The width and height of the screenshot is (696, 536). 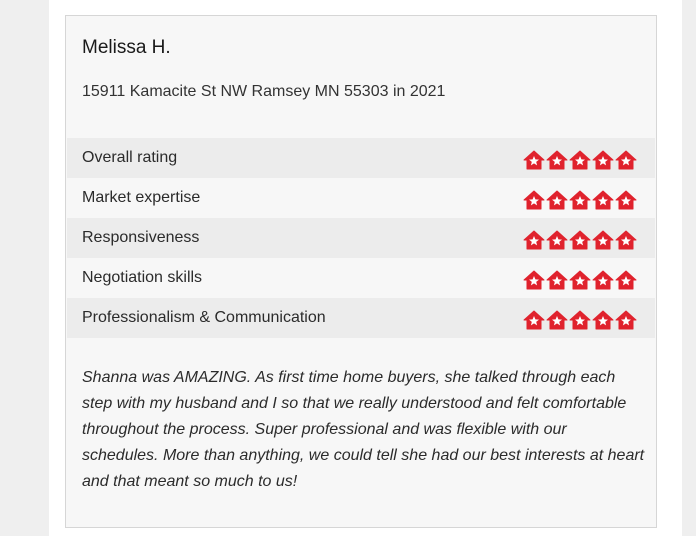 I want to click on reviewer-name: Melissa H., so click(x=126, y=47).